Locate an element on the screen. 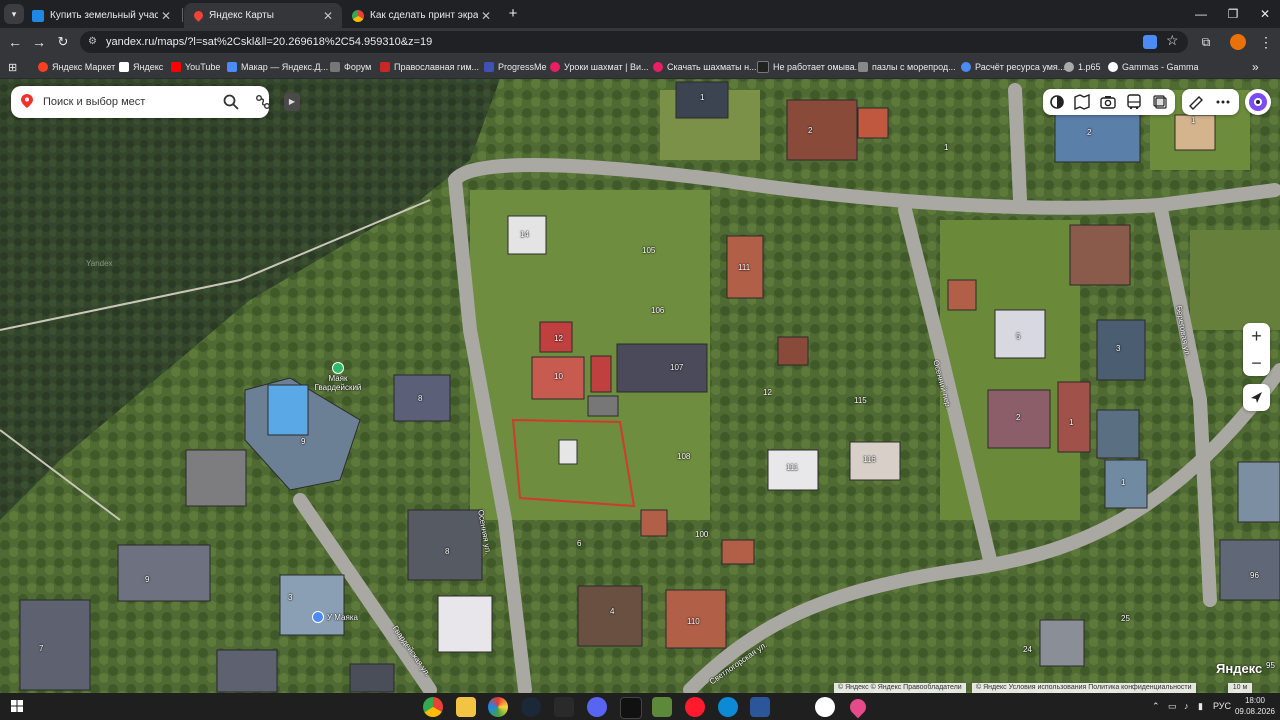 This screenshot has width=1280, height=720. edge-icon is located at coordinates (728, 707).